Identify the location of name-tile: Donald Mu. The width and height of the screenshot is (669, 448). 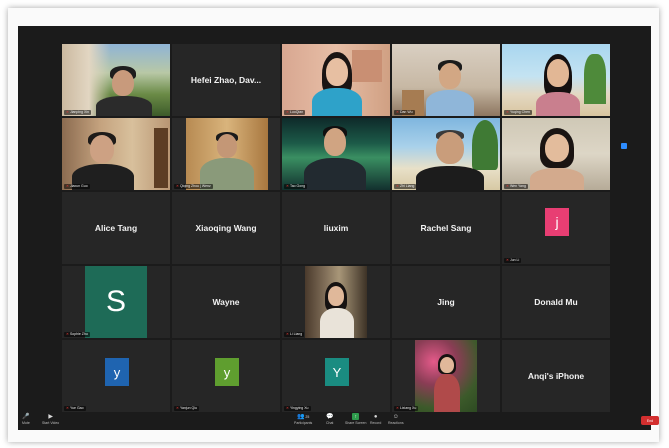
(556, 302).